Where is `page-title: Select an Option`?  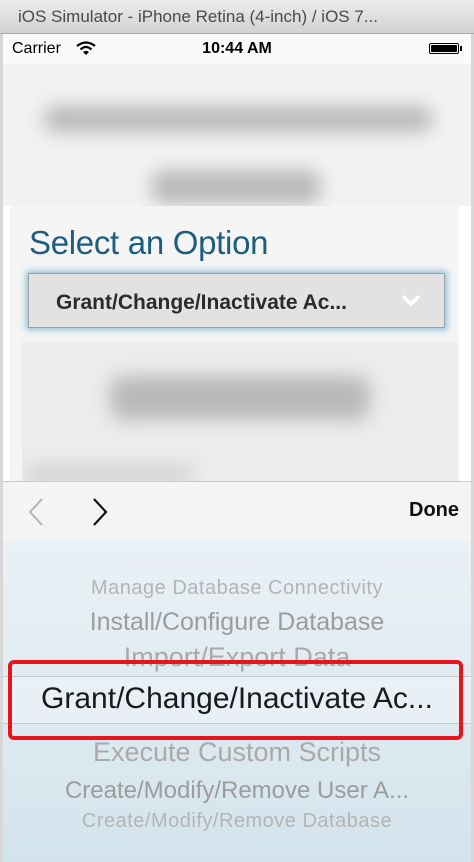
page-title: Select an Option is located at coordinates (149, 242).